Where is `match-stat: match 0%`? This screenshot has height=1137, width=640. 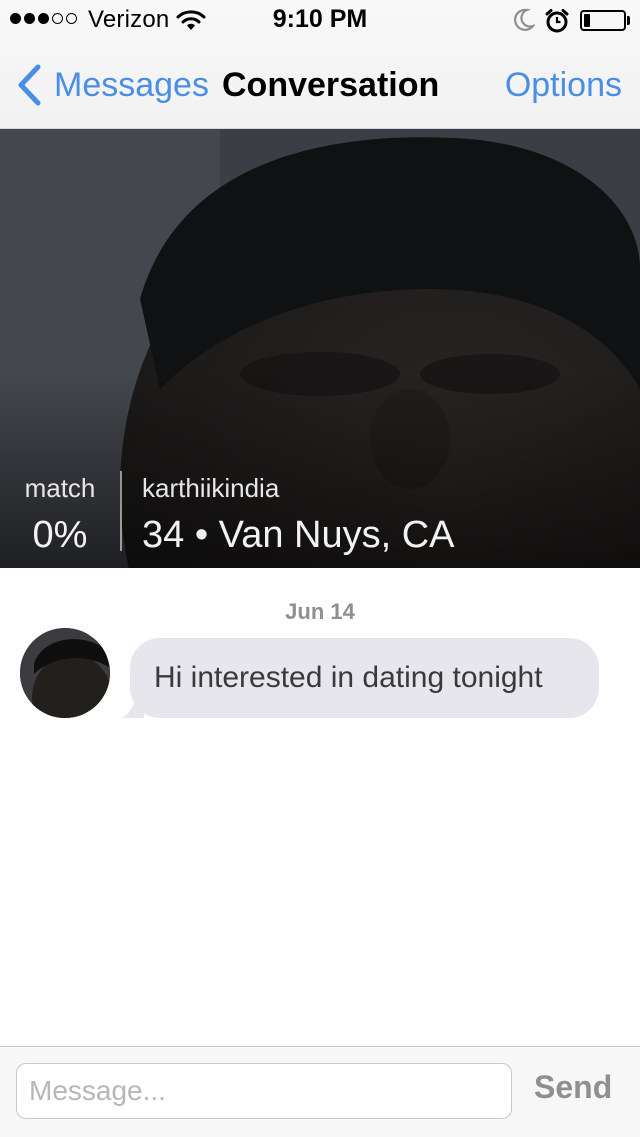
match-stat: match 0% is located at coordinates (60, 515).